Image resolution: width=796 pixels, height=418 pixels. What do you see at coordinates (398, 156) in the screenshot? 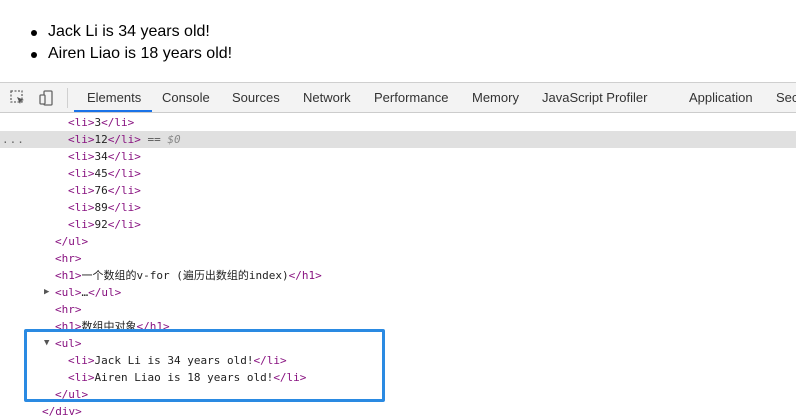
I see `dom-node: <li>34</li>` at bounding box center [398, 156].